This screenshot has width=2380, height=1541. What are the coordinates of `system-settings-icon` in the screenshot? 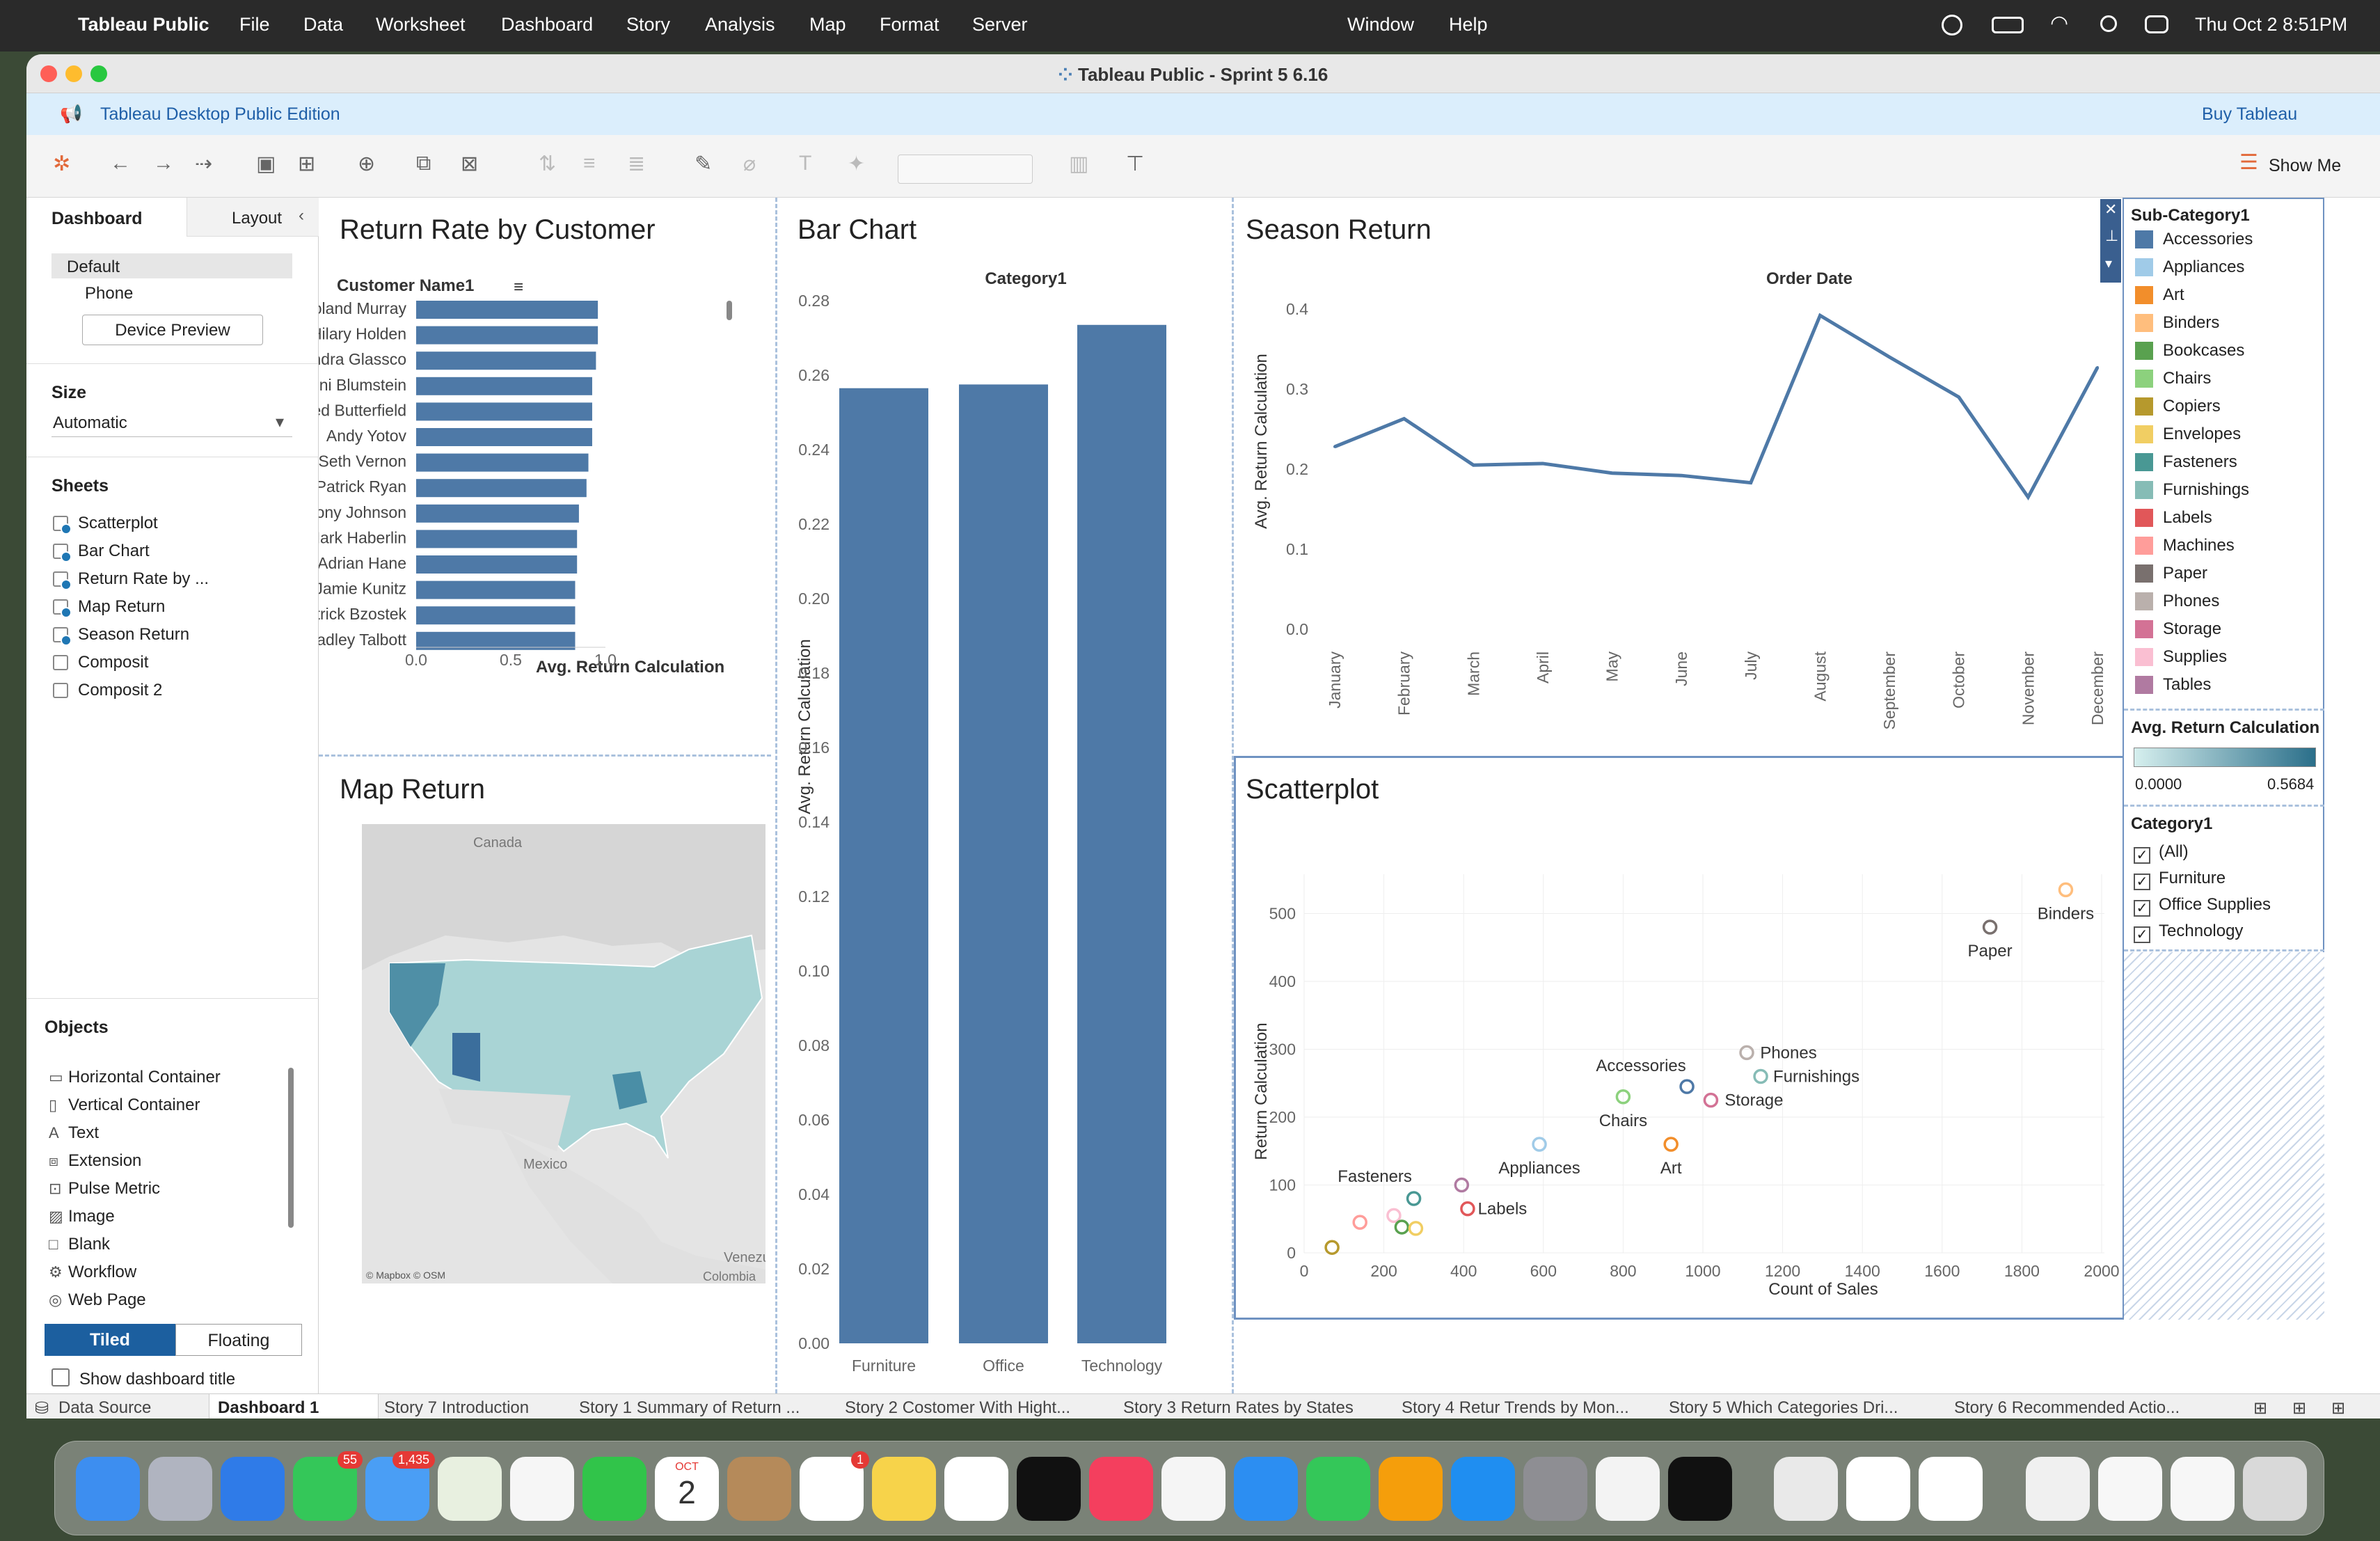 It's located at (1555, 1489).